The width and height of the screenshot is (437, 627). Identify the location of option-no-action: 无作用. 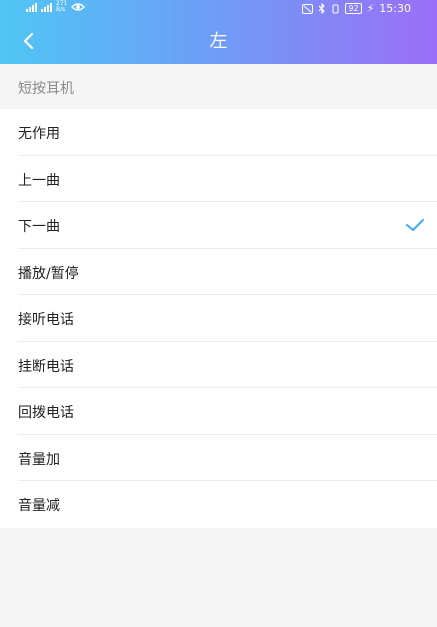
(218, 132).